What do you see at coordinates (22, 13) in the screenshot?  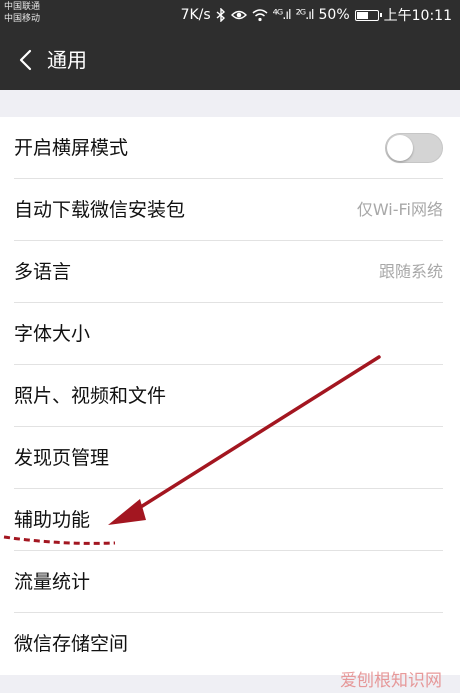 I see `carrier-info: 中国联通 中国移动` at bounding box center [22, 13].